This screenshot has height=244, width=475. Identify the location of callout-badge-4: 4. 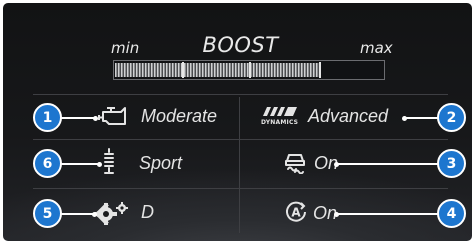
(451, 213).